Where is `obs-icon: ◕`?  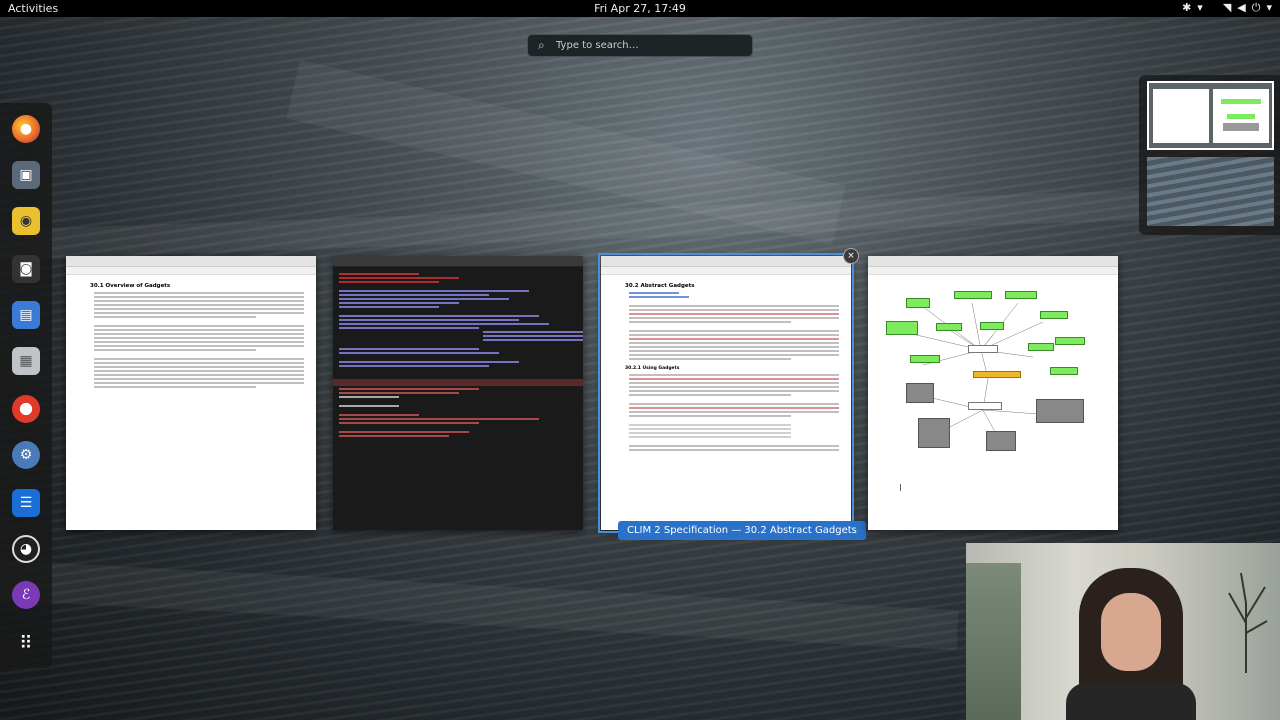 obs-icon: ◕ is located at coordinates (26, 549).